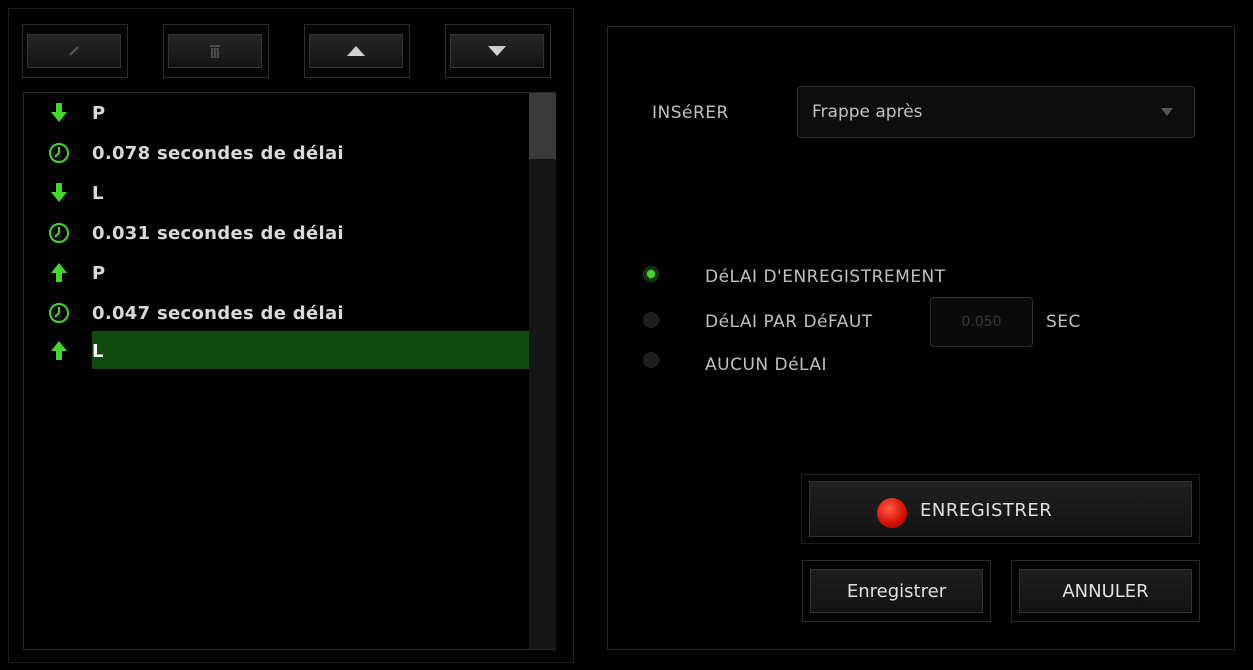 The image size is (1253, 670). I want to click on cancel-button: ANNULER, so click(1105, 591).